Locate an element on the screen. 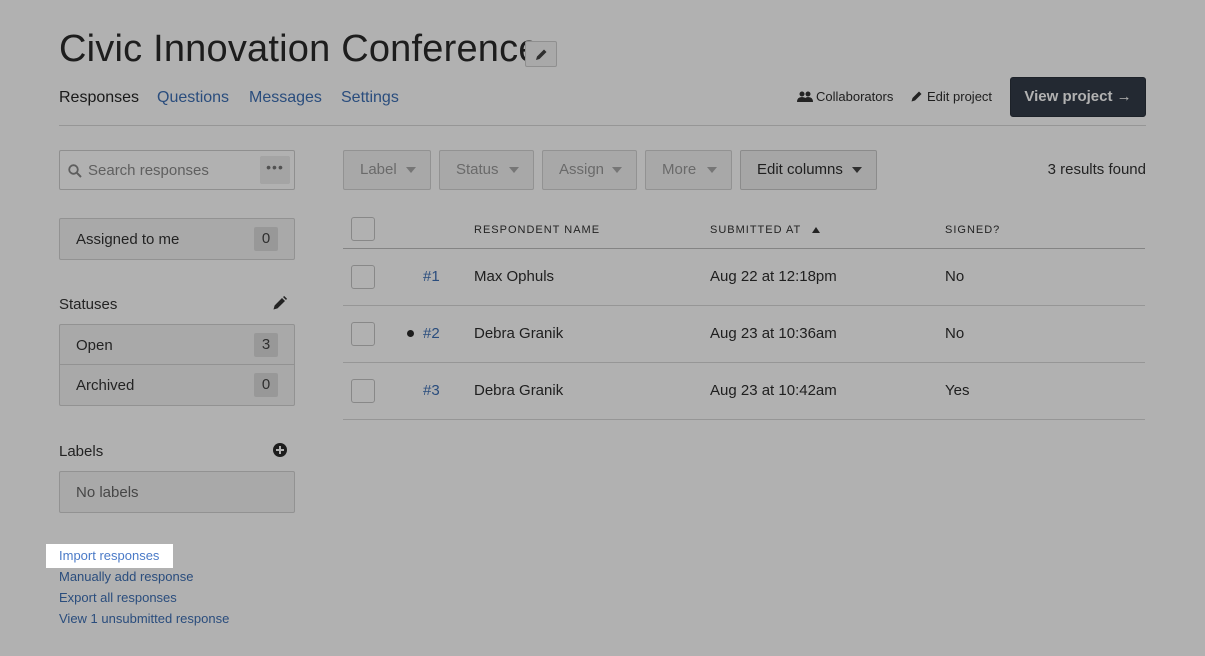 The width and height of the screenshot is (1205, 656). import-responses-link: Import responses is located at coordinates (109, 555).